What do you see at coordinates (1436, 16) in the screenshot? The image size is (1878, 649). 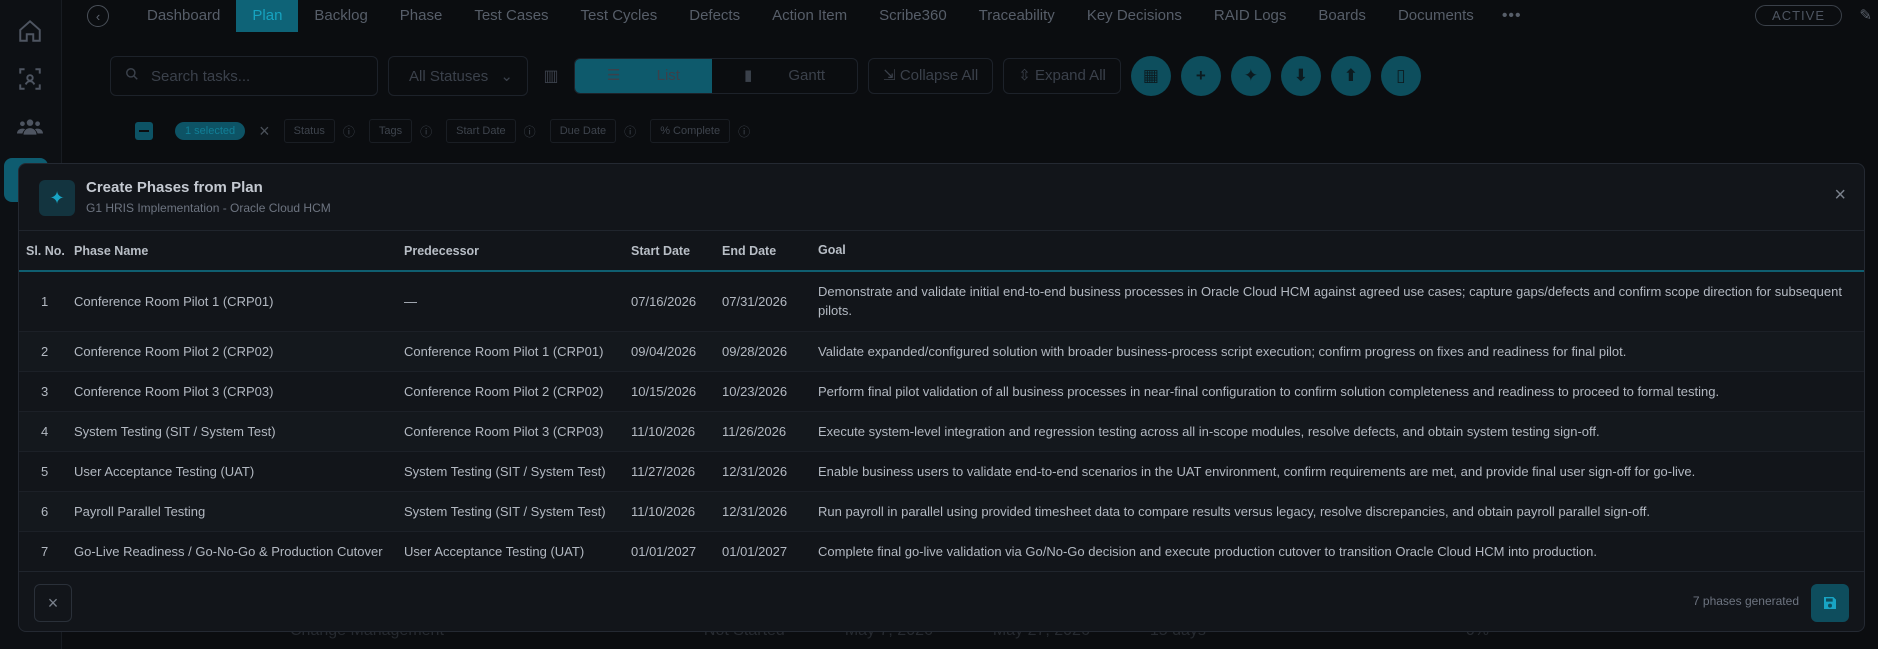 I see `tab-documents: Documents` at bounding box center [1436, 16].